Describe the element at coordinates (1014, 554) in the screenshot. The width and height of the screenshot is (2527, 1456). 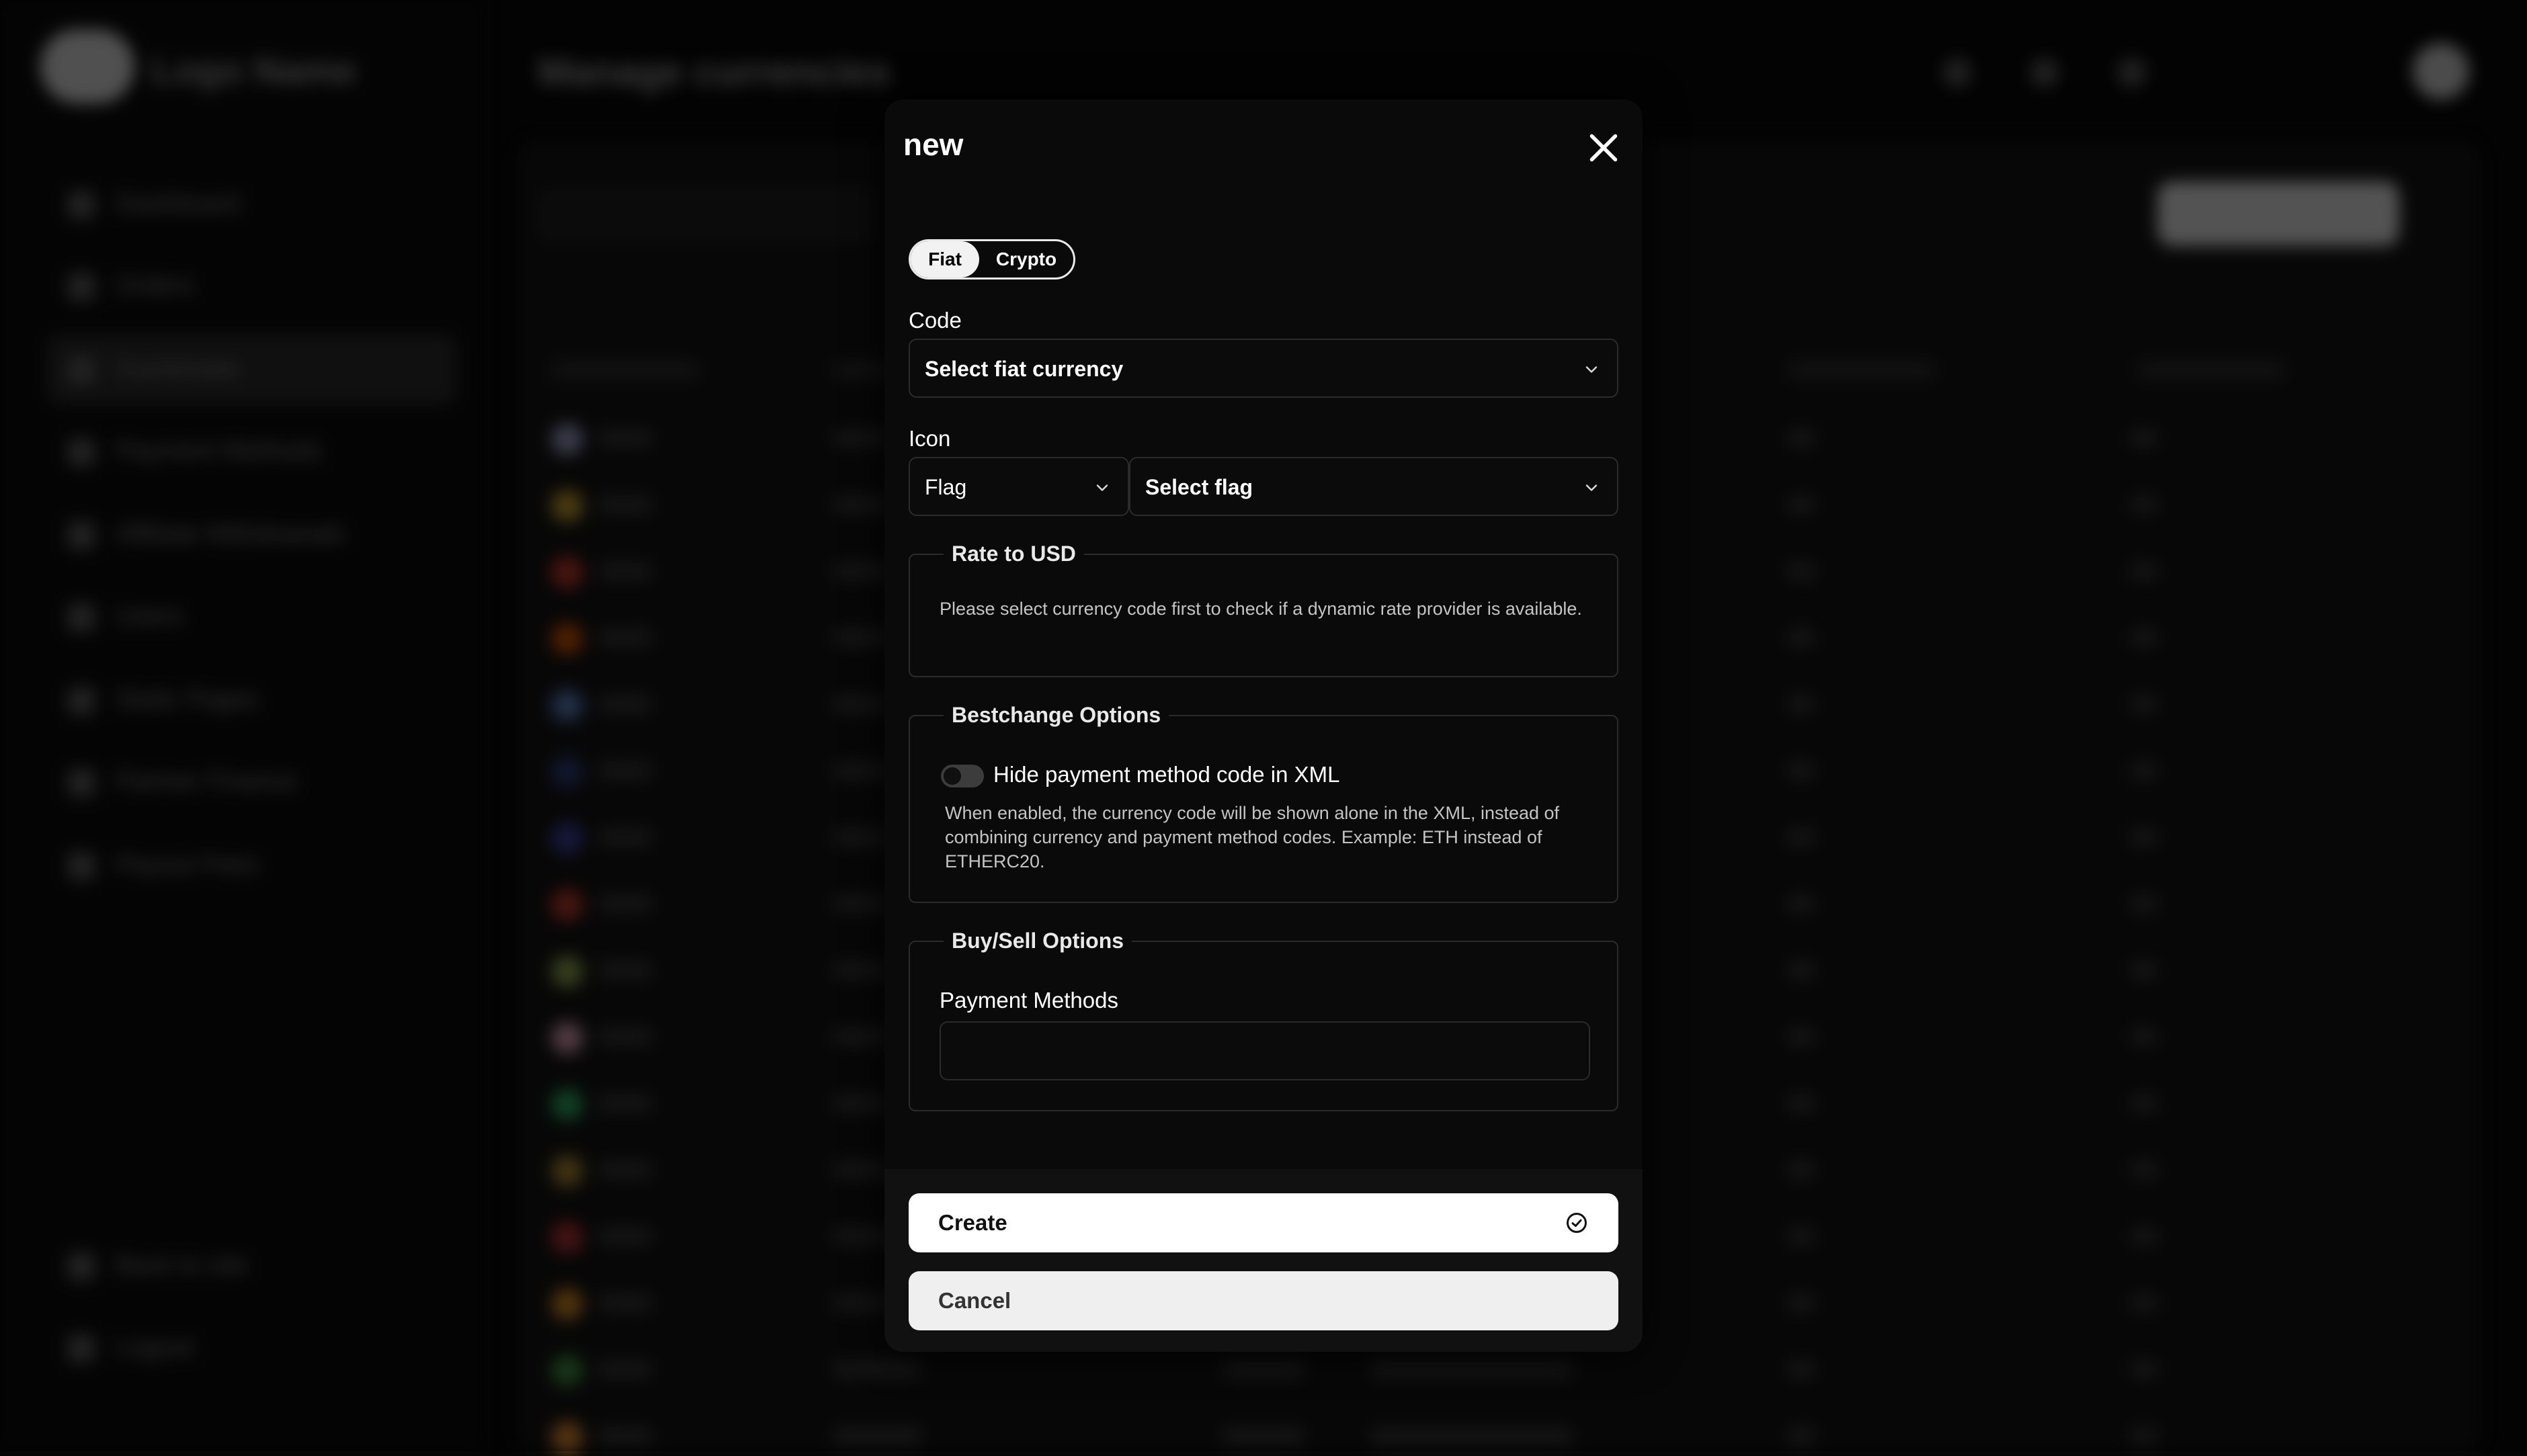
I see `rate-section-legend: Rate to USD` at that location.